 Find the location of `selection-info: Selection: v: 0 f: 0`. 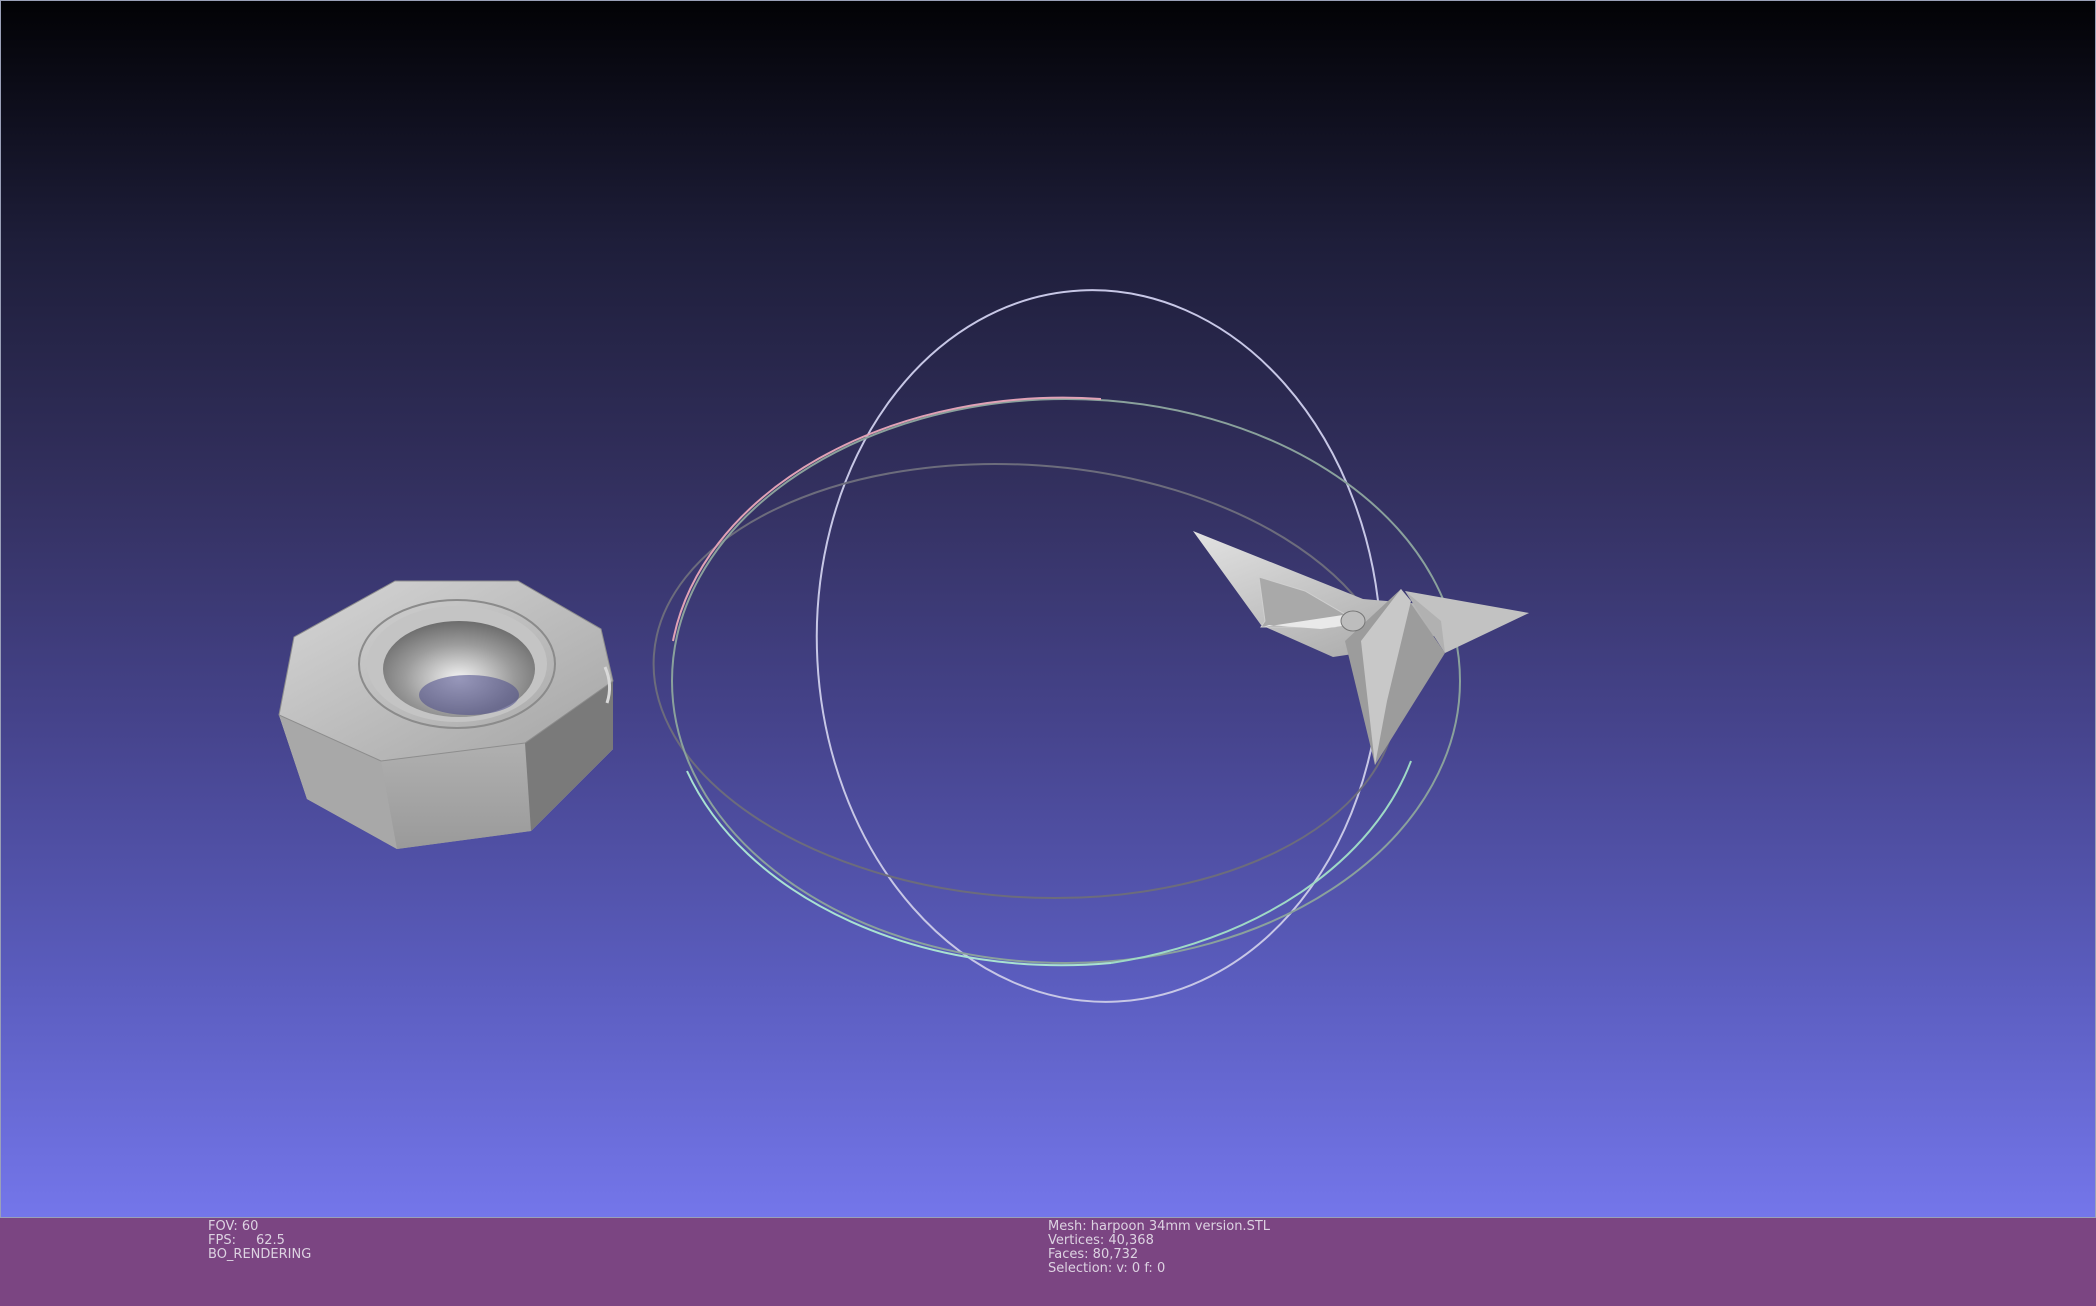

selection-info: Selection: v: 0 f: 0 is located at coordinates (1107, 1268).